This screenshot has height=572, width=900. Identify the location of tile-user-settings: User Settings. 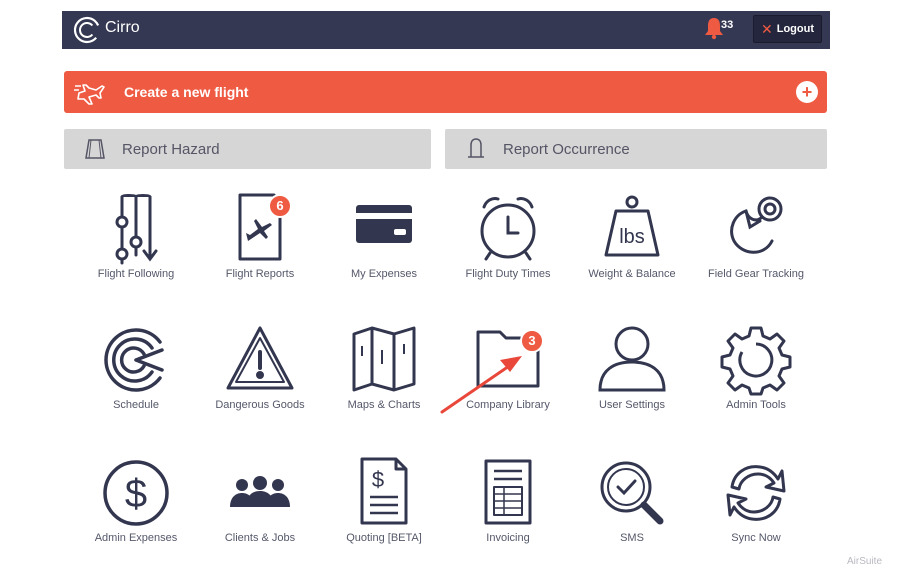
(632, 368).